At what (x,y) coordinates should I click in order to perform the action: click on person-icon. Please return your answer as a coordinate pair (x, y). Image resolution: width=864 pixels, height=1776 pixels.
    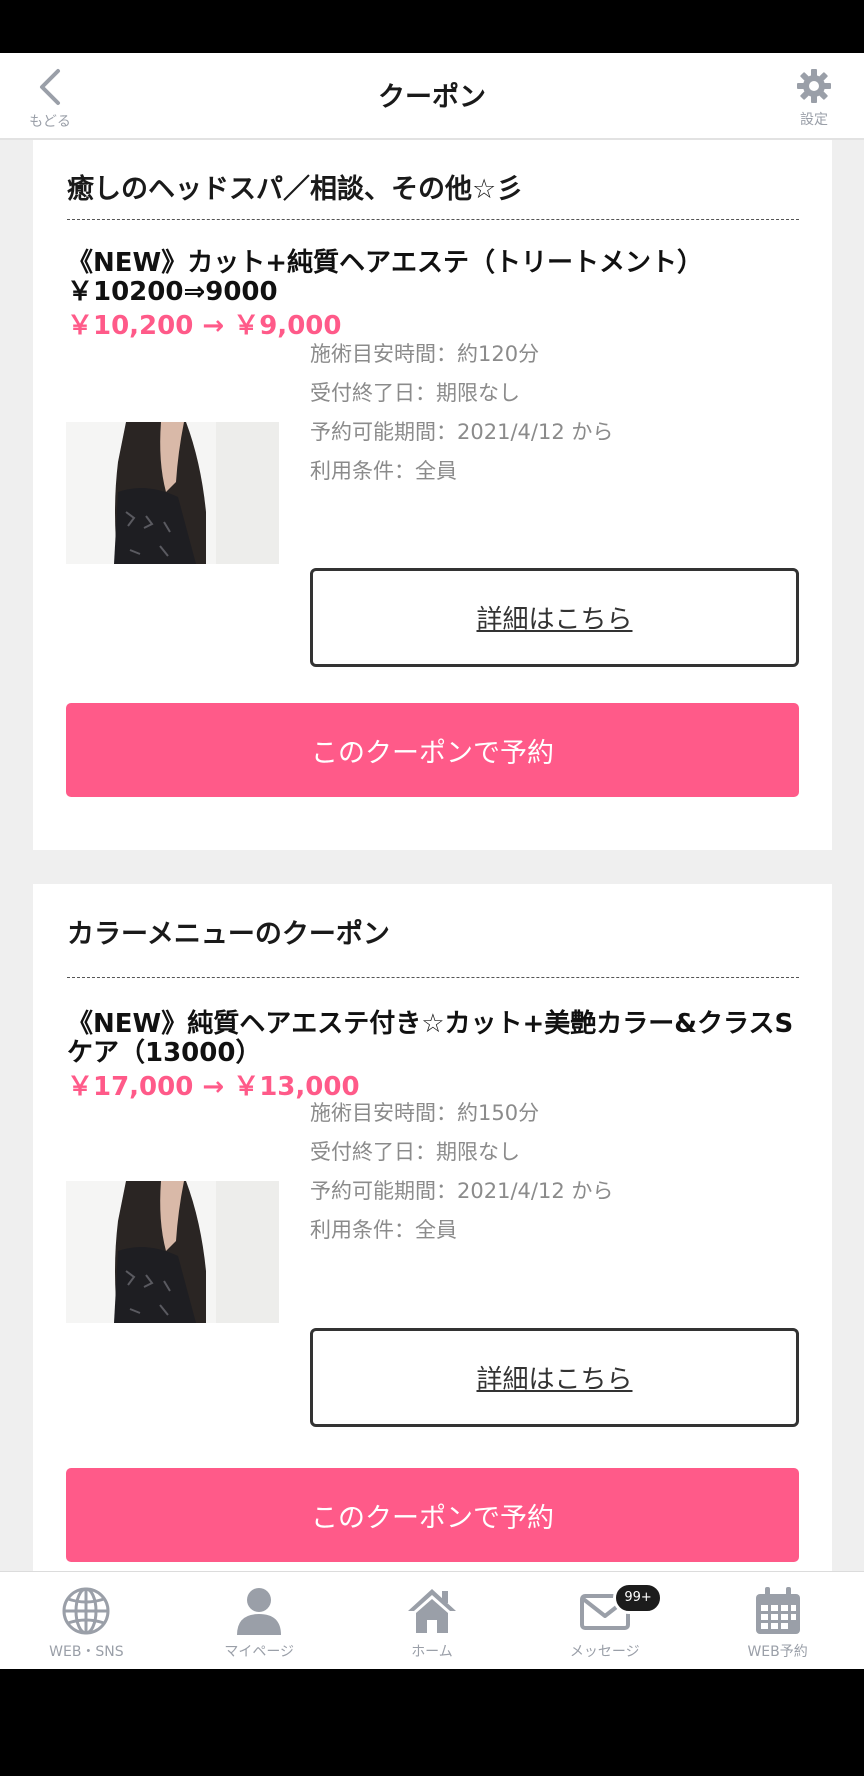
    Looking at the image, I should click on (259, 1611).